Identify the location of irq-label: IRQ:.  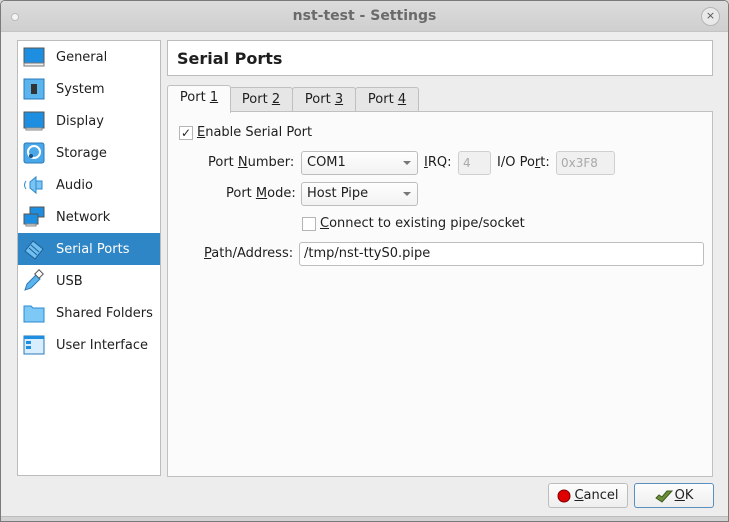
(438, 162).